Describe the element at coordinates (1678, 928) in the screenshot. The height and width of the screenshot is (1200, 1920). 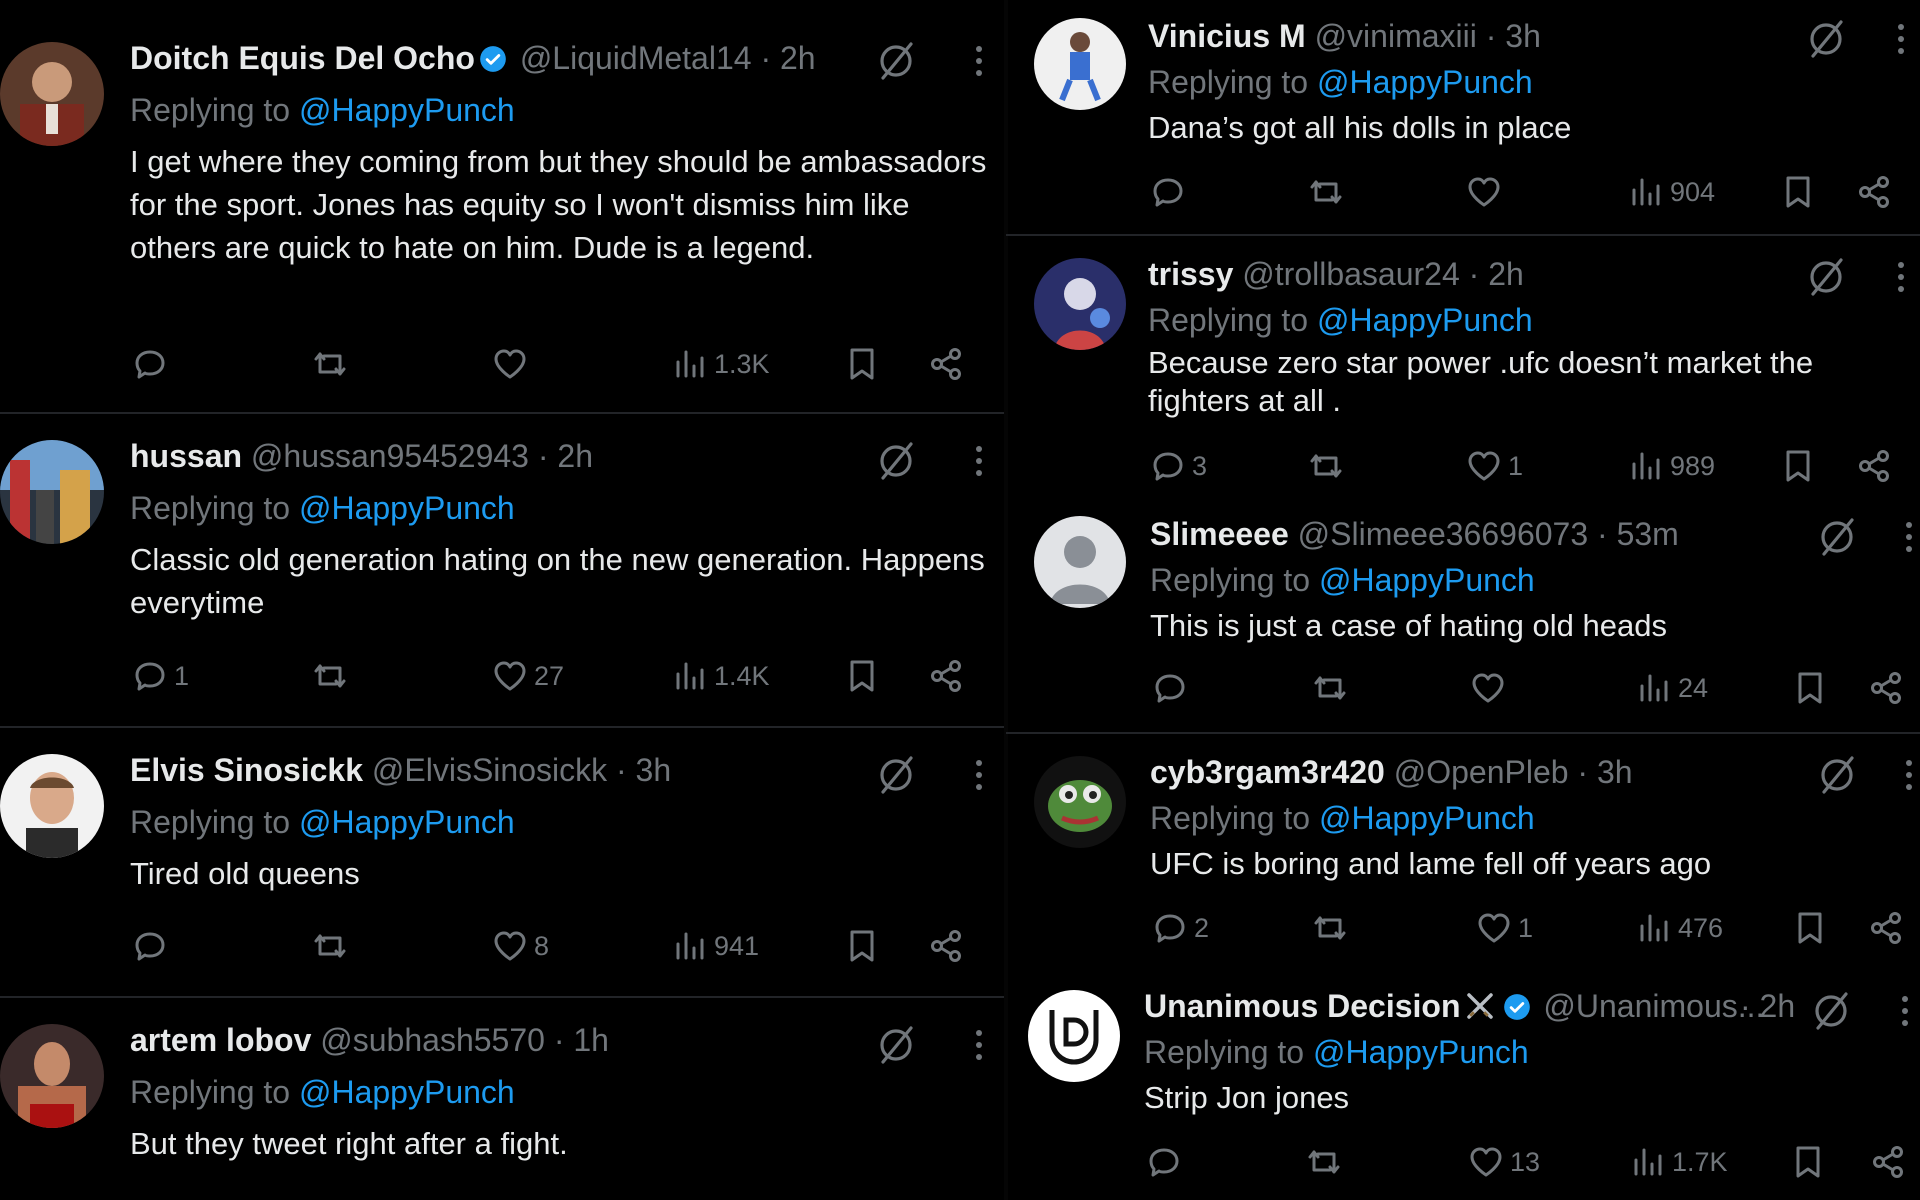
I see `views-button: 476` at that location.